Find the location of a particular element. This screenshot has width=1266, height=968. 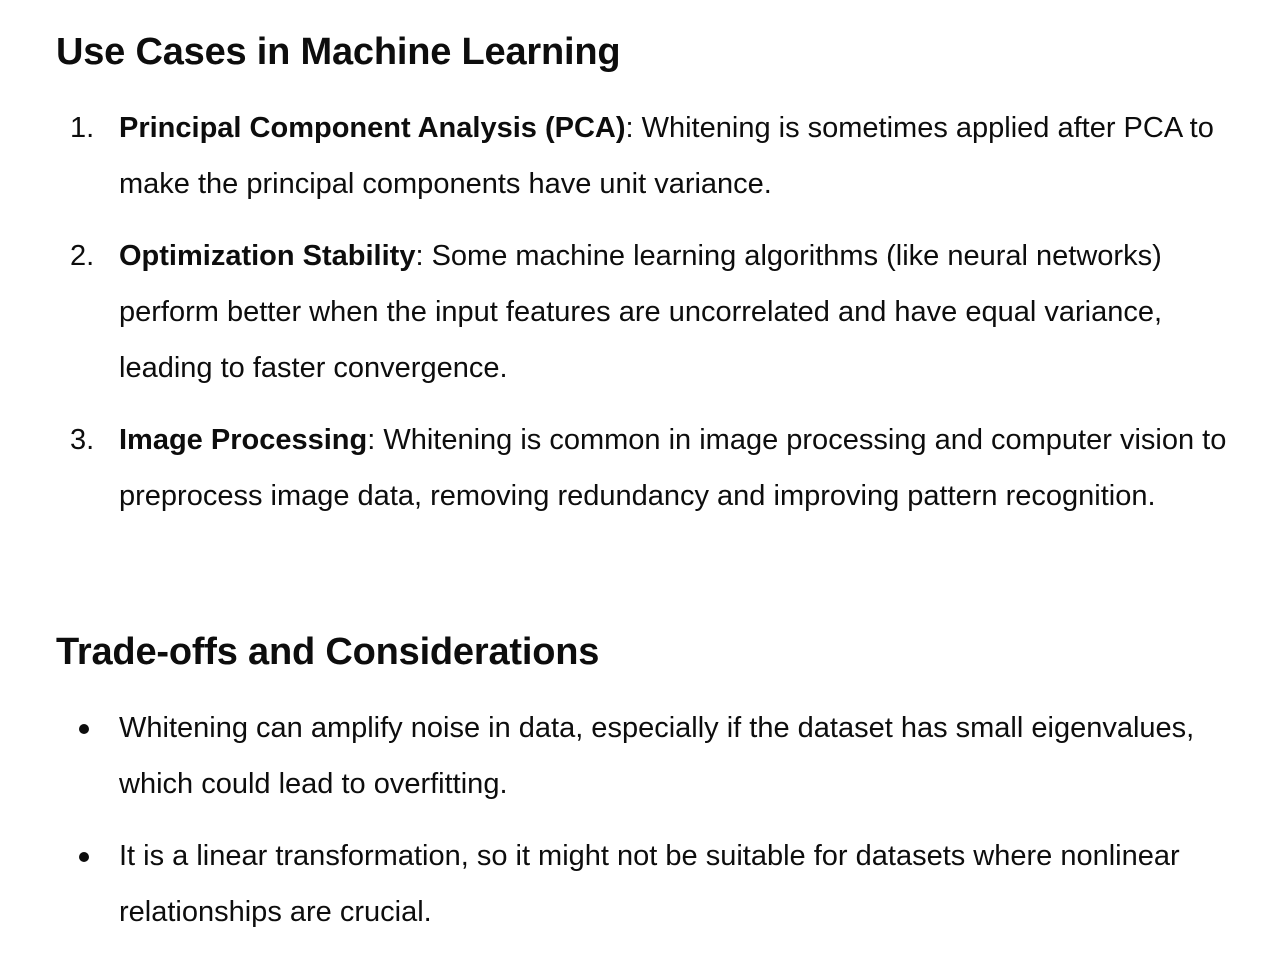

list-number: 1. is located at coordinates (82, 128).